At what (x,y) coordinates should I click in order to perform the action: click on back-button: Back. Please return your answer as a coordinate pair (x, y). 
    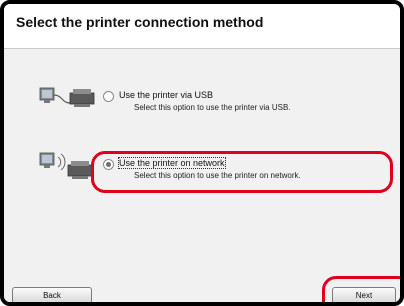
    Looking at the image, I should click on (52, 294).